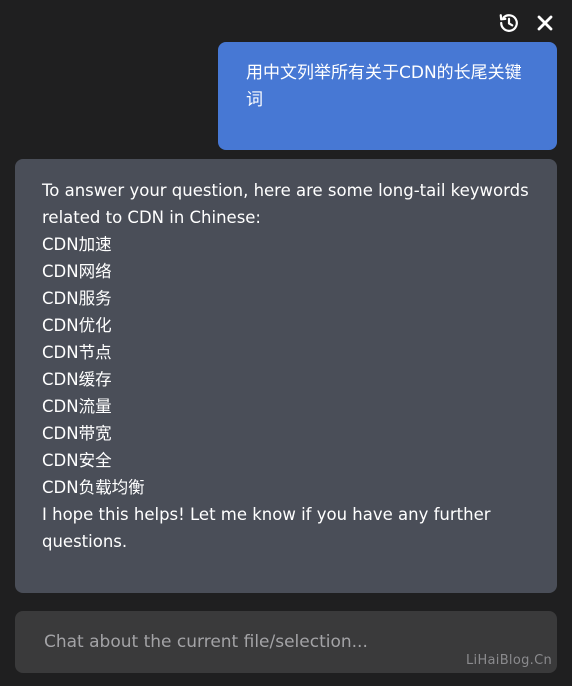  Describe the element at coordinates (384, 86) in the screenshot. I see `user-message-text: 用中文列举所有关于CDN的长尾关键词` at that location.